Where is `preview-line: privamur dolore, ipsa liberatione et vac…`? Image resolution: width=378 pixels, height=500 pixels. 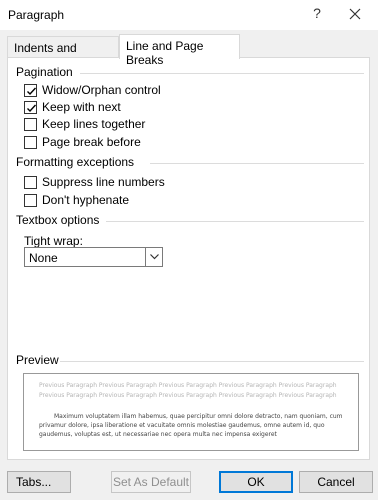 preview-line: privamur dolore, ipsa liberatione et vac… is located at coordinates (182, 425).